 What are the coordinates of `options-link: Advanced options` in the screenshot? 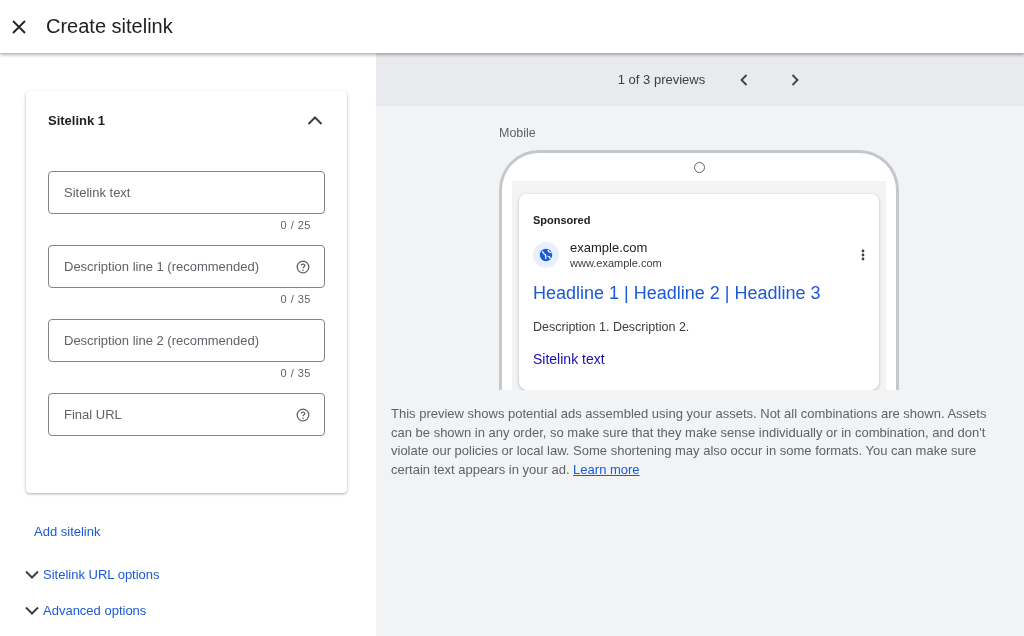 It's located at (95, 610).